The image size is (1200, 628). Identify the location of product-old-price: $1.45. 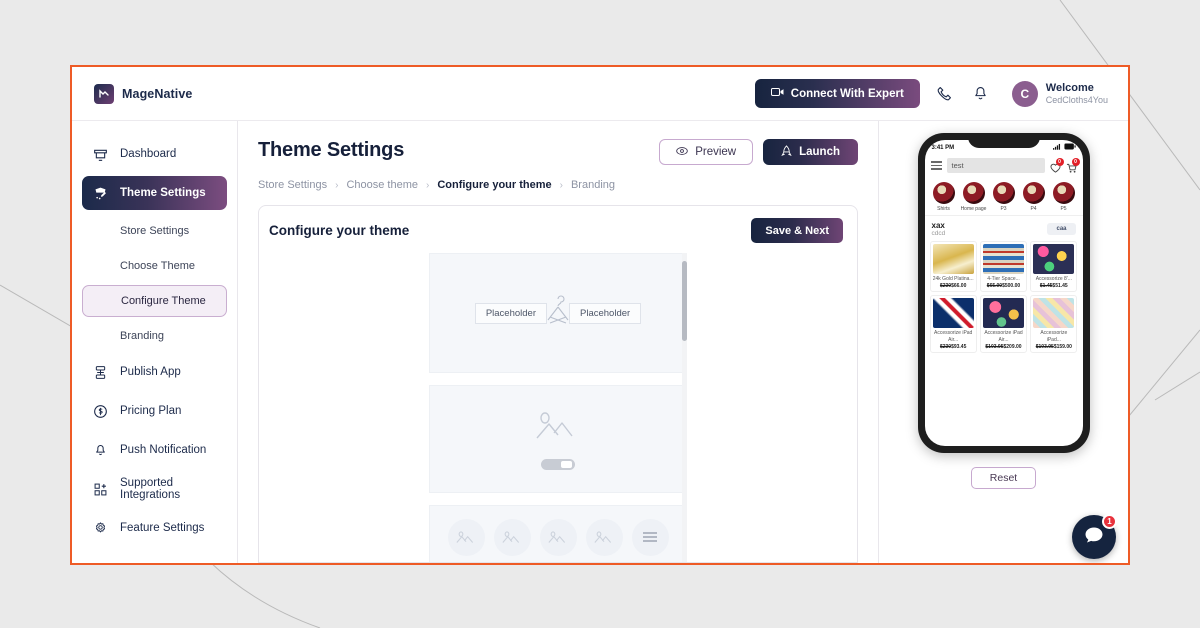
(1046, 286).